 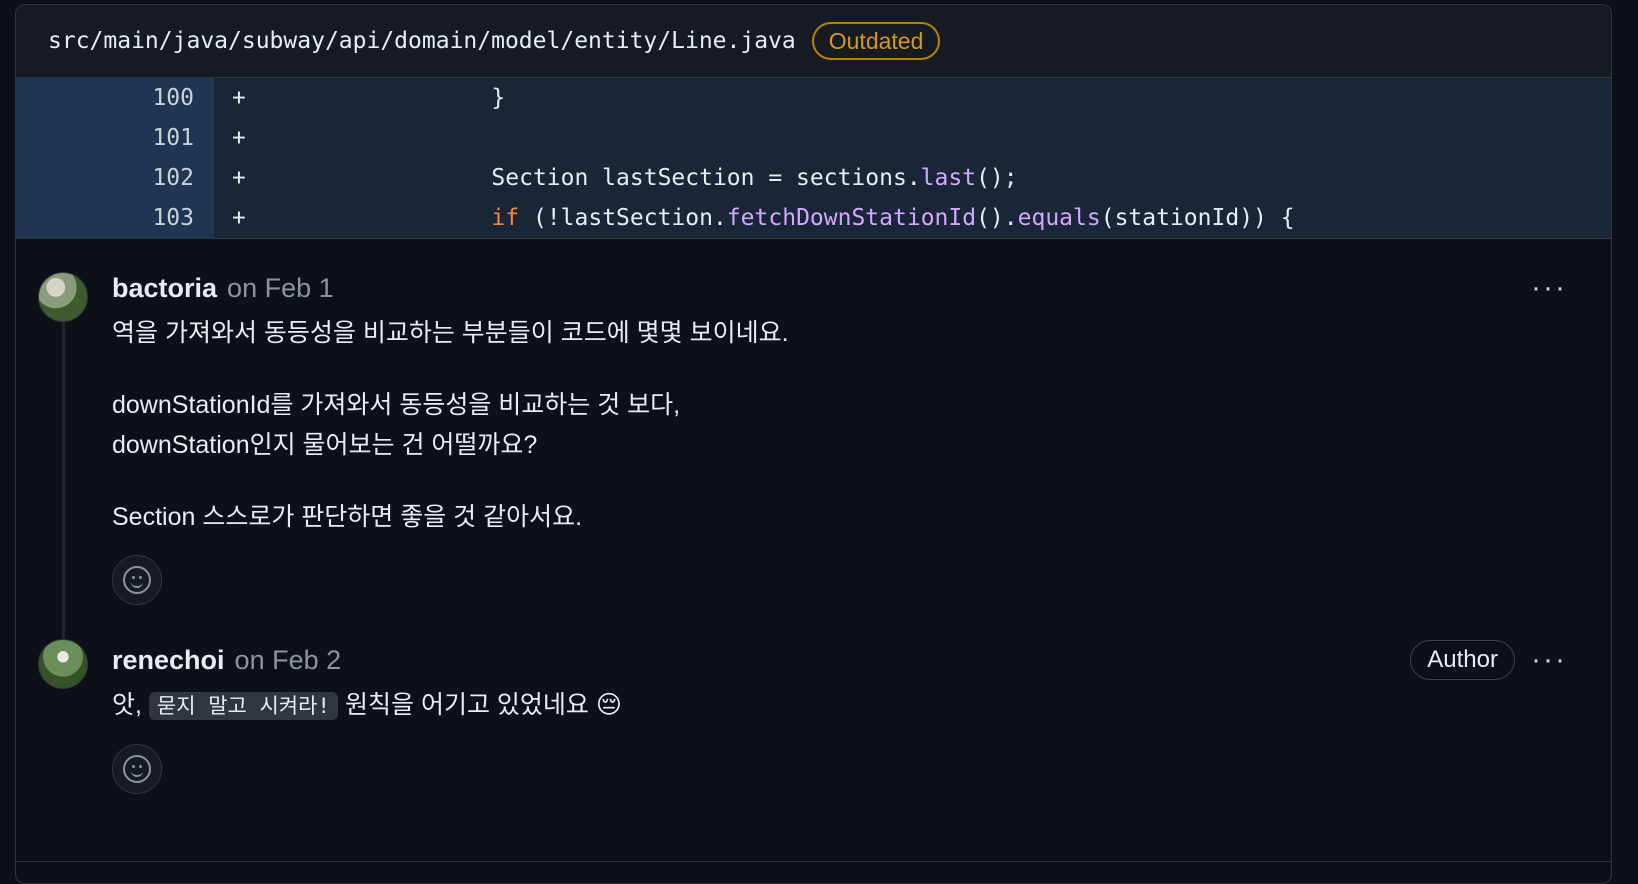 I want to click on comment-author: renechoi, so click(x=168, y=660).